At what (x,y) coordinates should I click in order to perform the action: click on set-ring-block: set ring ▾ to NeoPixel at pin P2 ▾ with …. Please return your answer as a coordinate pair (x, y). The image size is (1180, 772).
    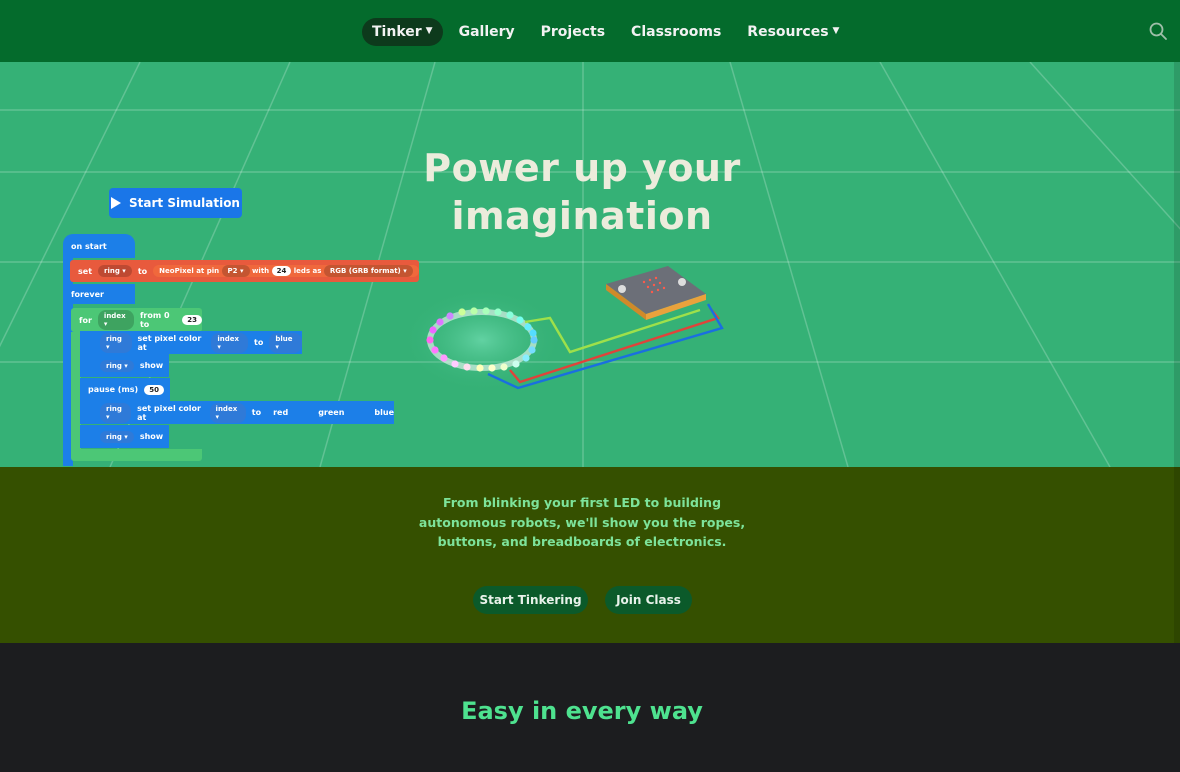
    Looking at the image, I should click on (244, 271).